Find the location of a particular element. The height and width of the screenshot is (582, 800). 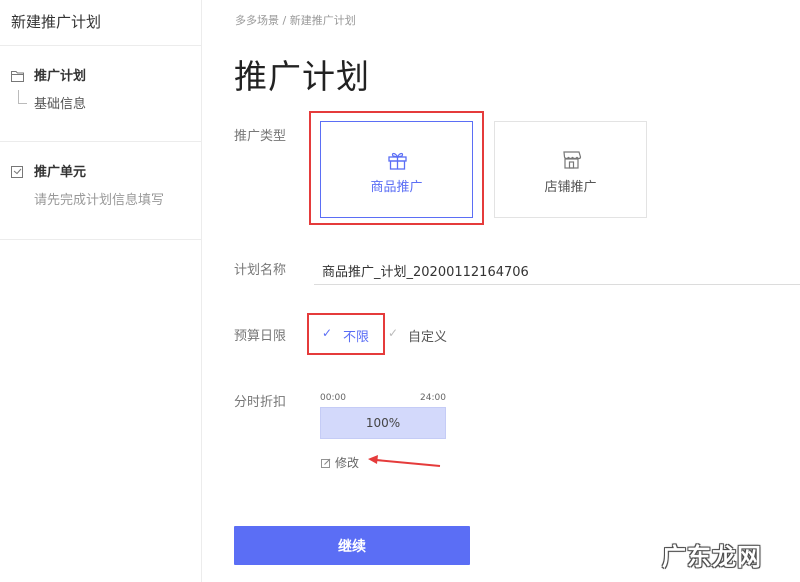

watermark-logo: 广东龙网 is located at coordinates (712, 557).